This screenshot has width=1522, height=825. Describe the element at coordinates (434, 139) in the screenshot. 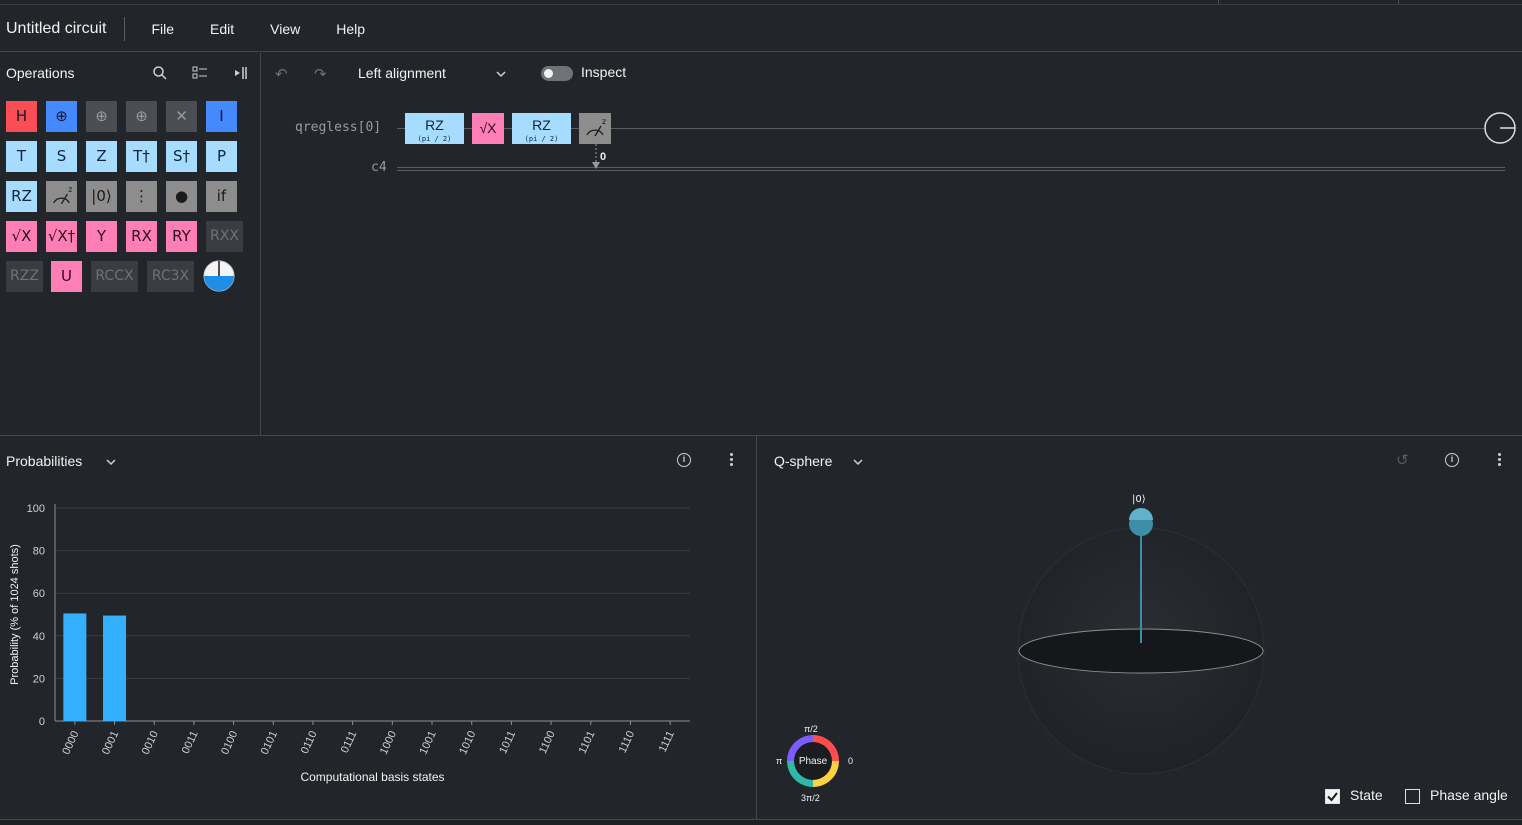

I see `rz-gate-param: (pi / 2)` at that location.